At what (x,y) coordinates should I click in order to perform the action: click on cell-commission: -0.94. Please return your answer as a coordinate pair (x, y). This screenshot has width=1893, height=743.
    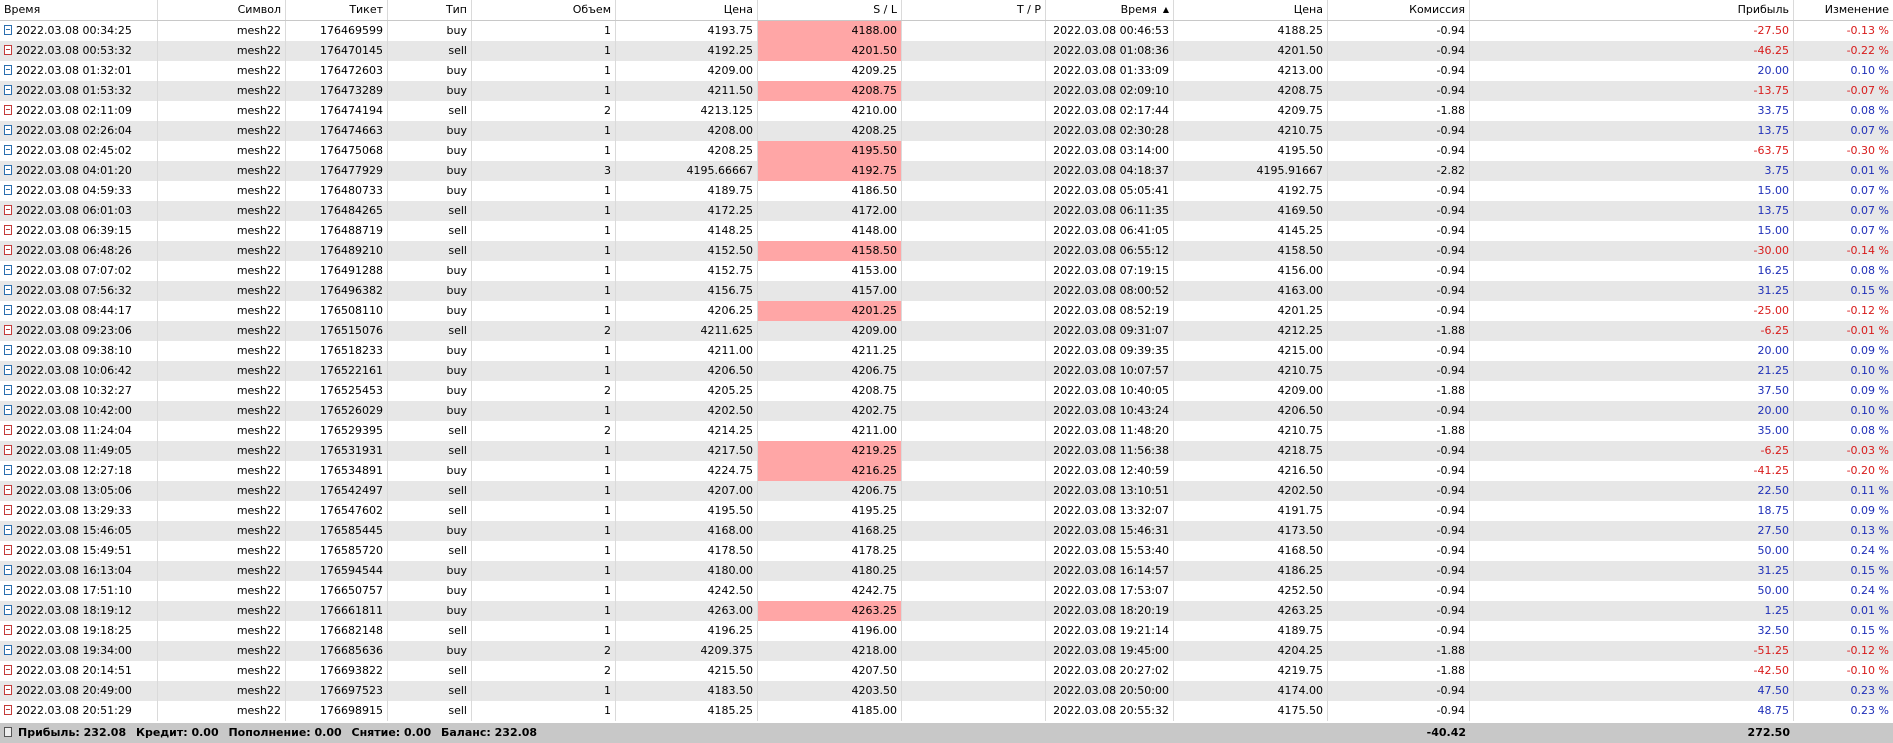
    Looking at the image, I should click on (1399, 291).